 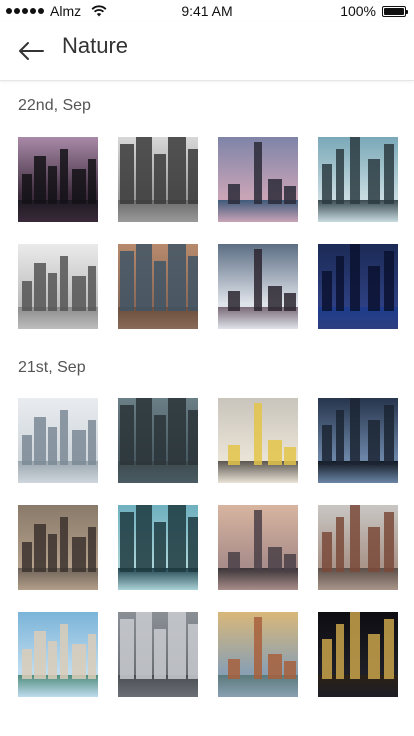 I want to click on photo-empty-street, so click(x=58, y=547).